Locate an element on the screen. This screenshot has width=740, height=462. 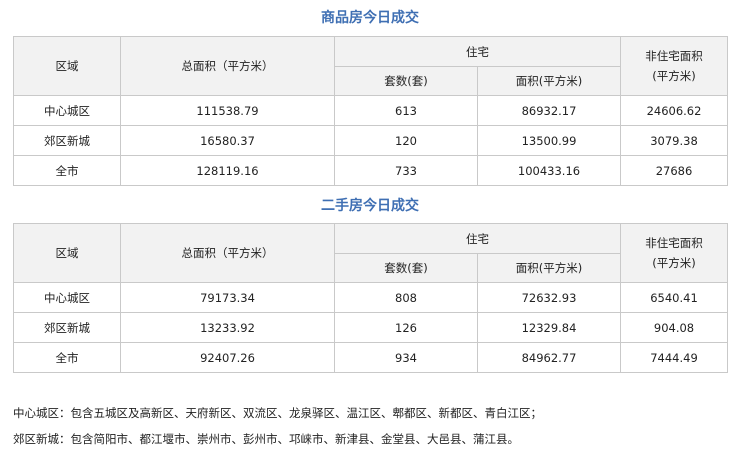
table-row: 中心城区 111538.79 613 86932.17 24606.62 is located at coordinates (370, 110).